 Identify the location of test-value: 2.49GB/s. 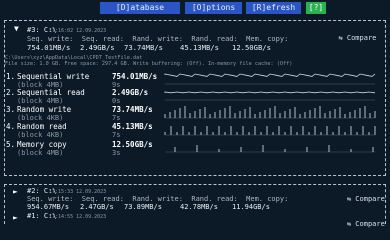
(130, 92).